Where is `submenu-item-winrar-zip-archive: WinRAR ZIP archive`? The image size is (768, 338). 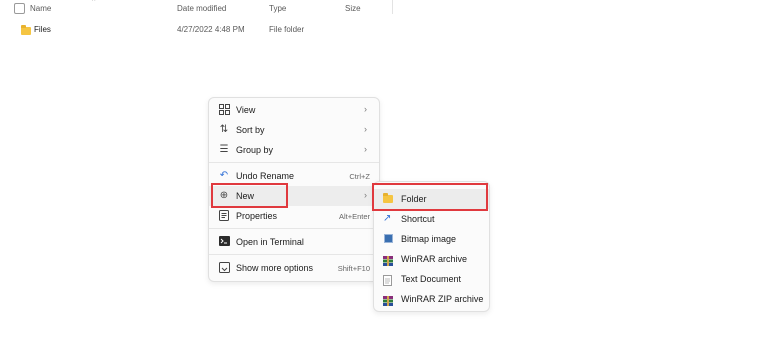 submenu-item-winrar-zip-archive: WinRAR ZIP archive is located at coordinates (431, 299).